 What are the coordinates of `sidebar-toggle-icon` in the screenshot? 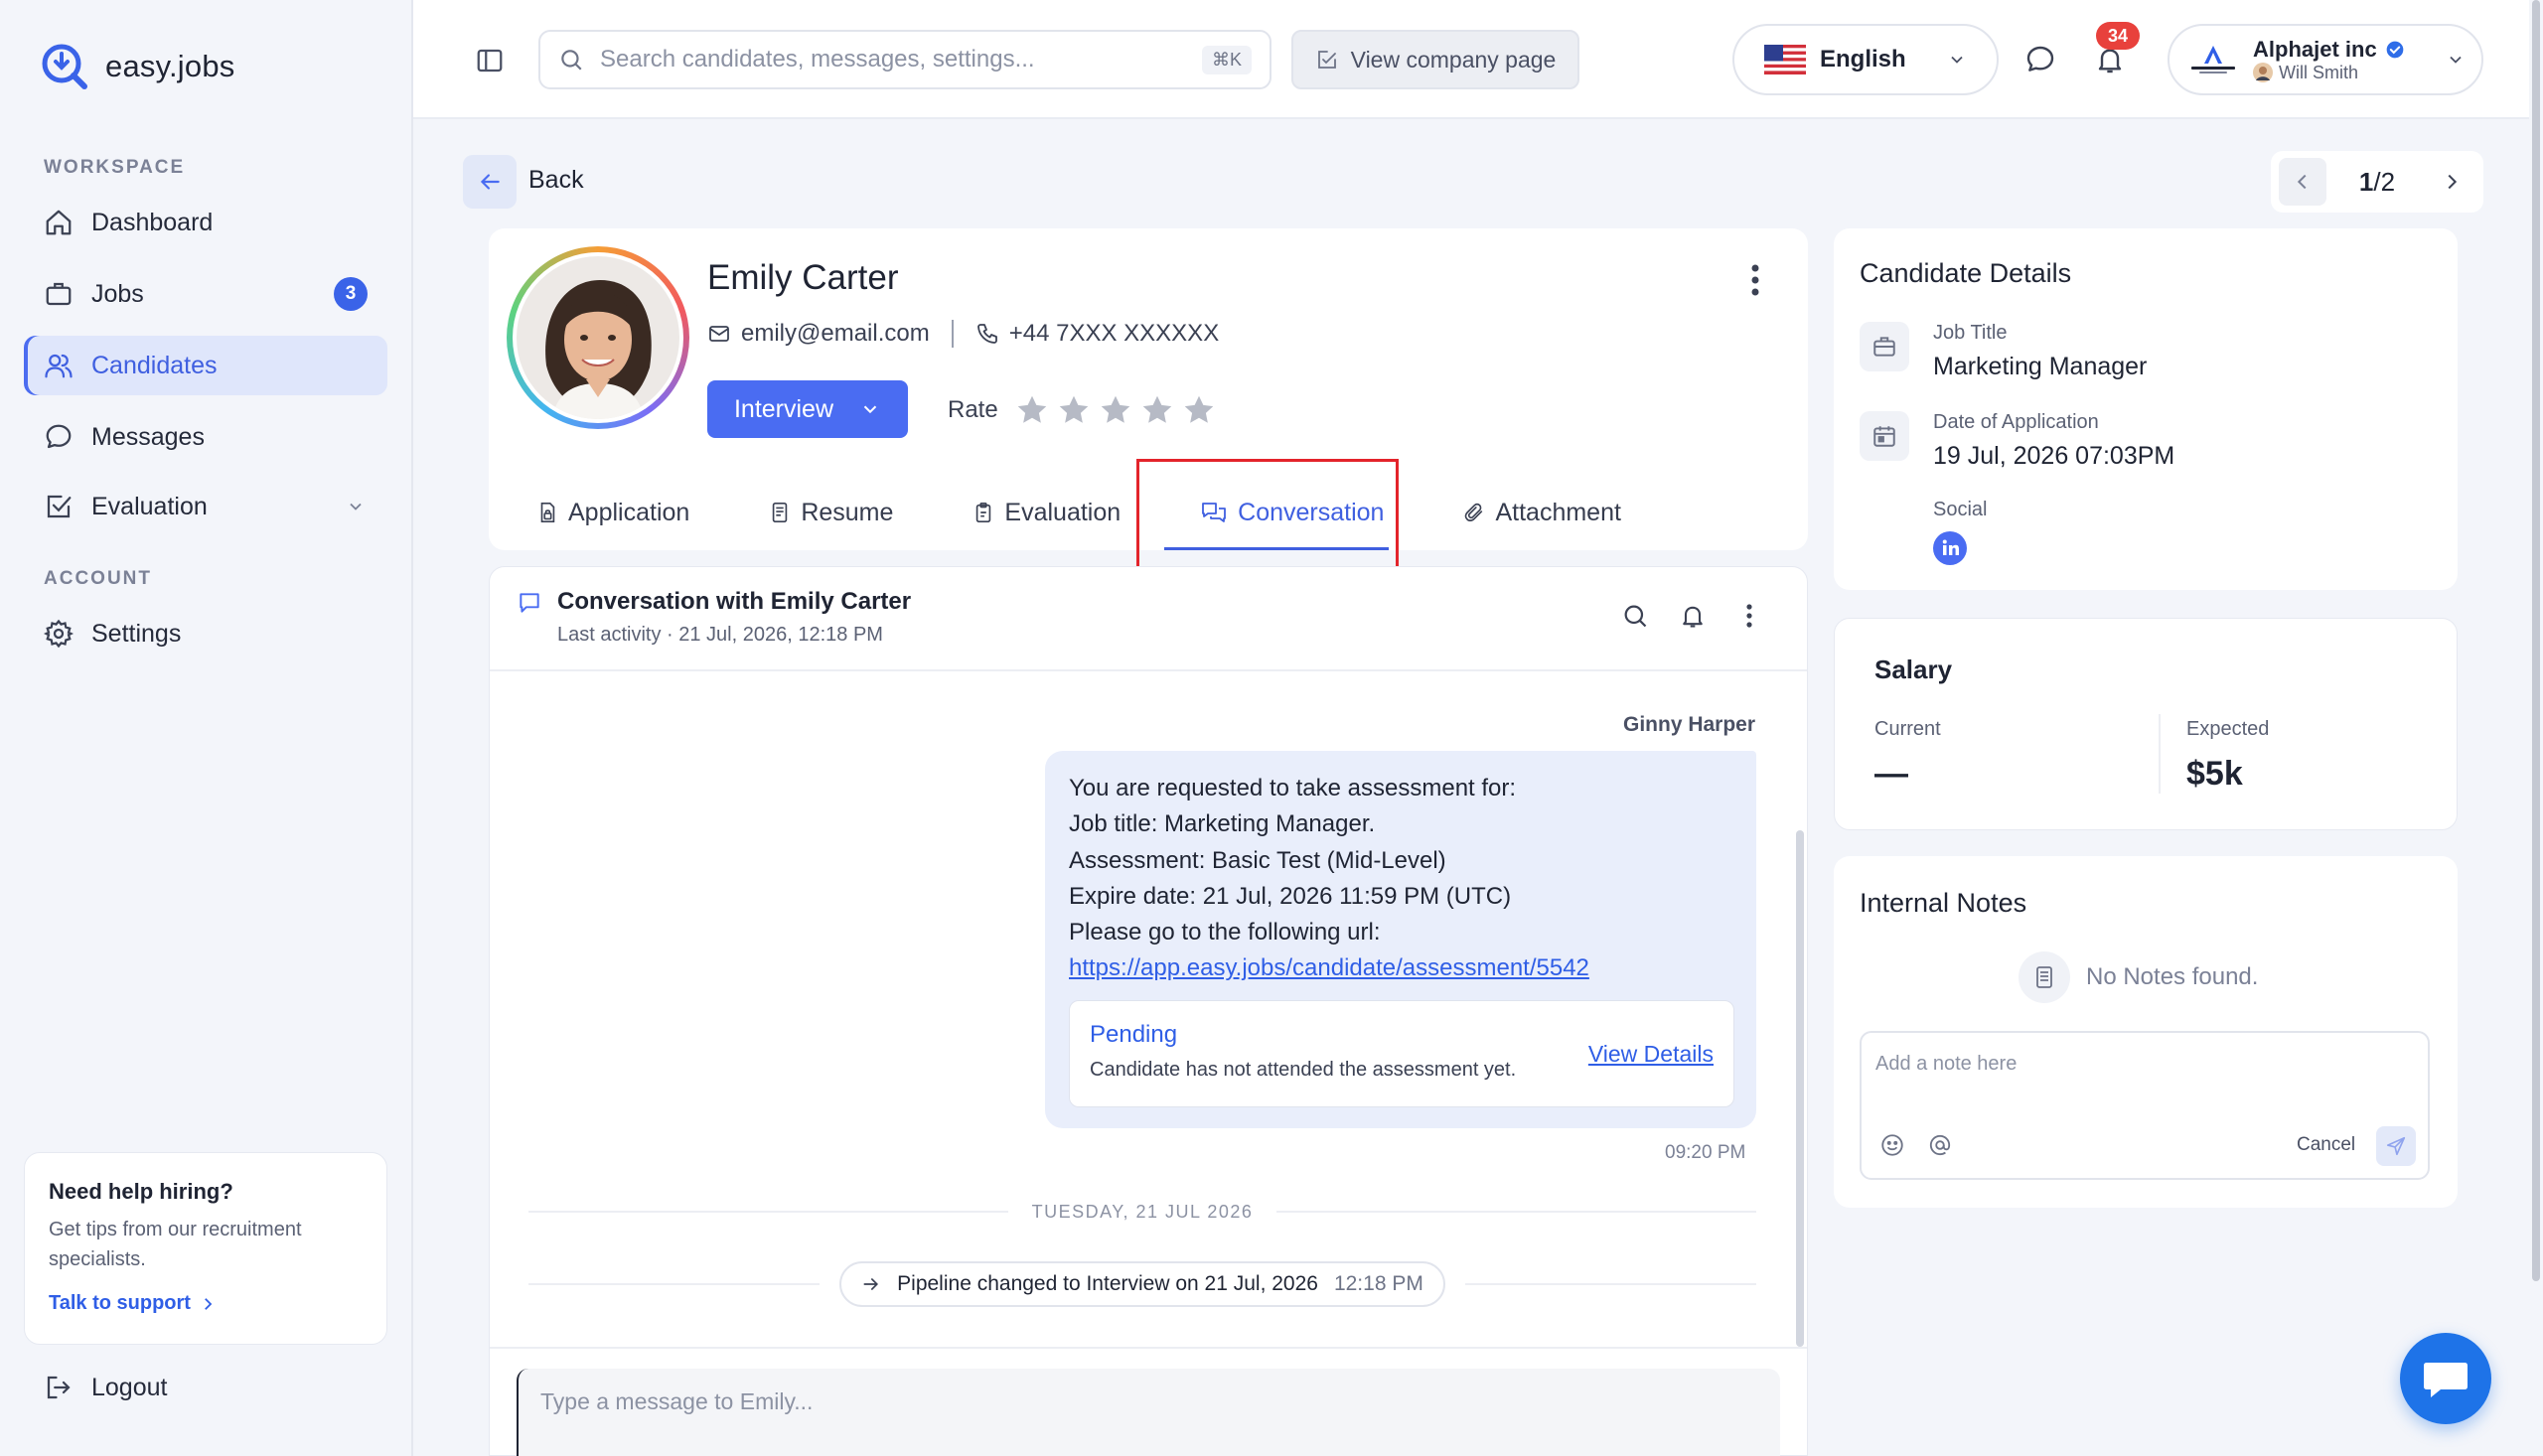 It's located at (490, 60).